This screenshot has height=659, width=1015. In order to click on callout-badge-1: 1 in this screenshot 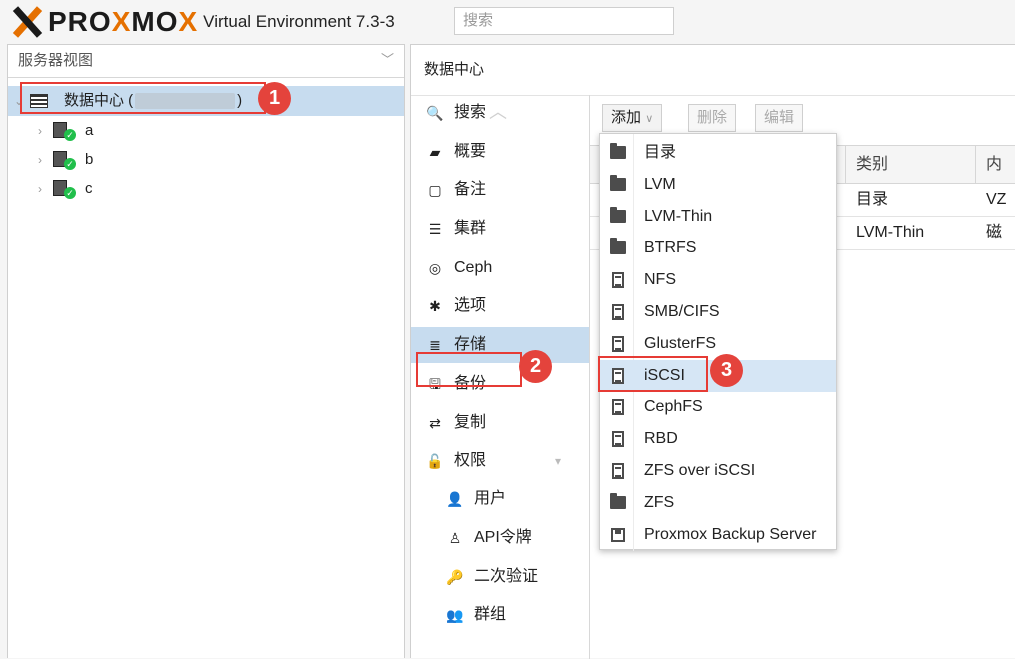, I will do `click(274, 98)`.